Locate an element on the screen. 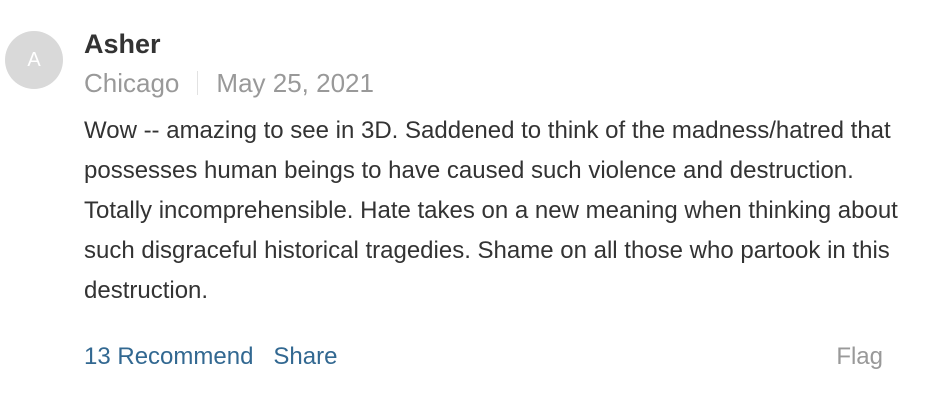  flag-button: Flag is located at coordinates (859, 357).